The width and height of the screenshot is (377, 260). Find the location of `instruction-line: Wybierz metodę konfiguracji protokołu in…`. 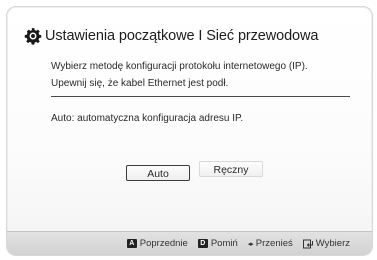

instruction-line: Wybierz metodę konfiguracji protokołu in… is located at coordinates (179, 66).